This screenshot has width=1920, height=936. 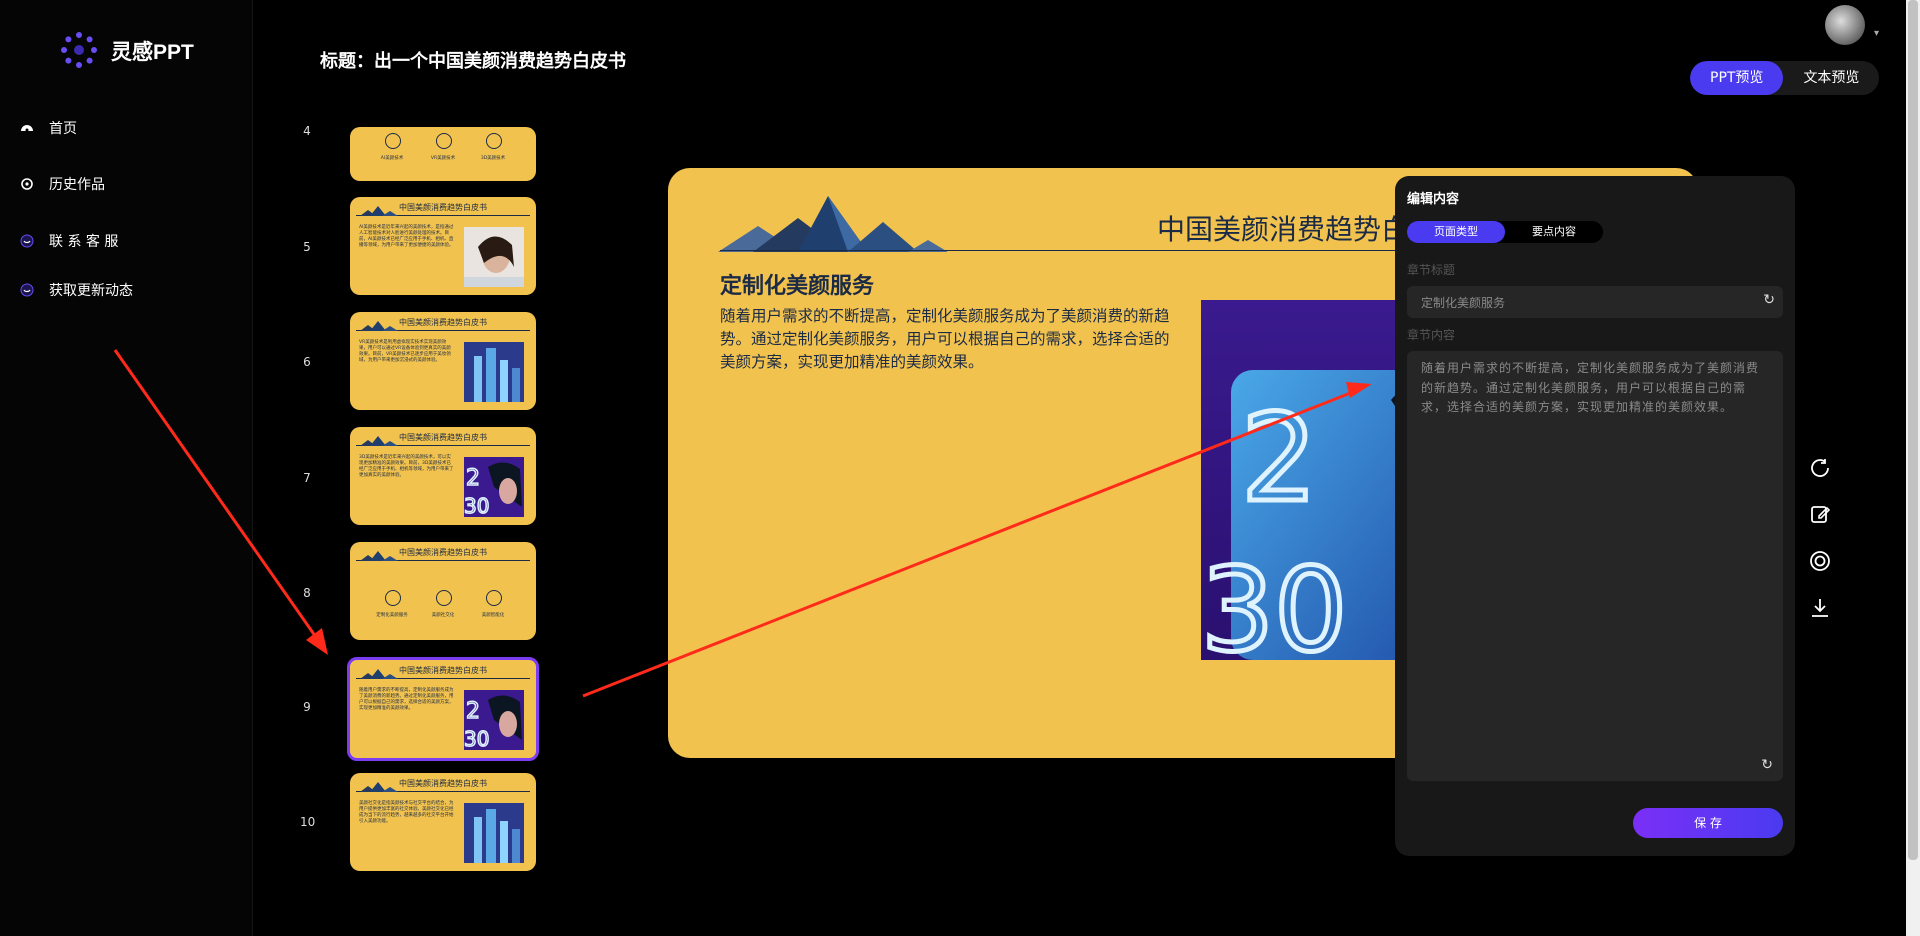 What do you see at coordinates (1913, 430) in the screenshot?
I see `scrollbar-thumb` at bounding box center [1913, 430].